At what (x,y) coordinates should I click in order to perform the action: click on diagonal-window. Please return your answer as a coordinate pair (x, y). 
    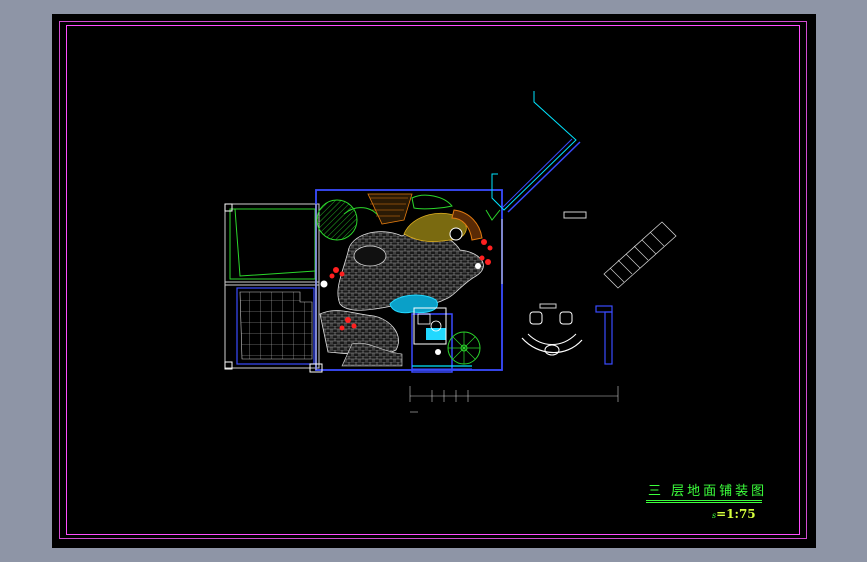
    Looking at the image, I should click on (533, 156).